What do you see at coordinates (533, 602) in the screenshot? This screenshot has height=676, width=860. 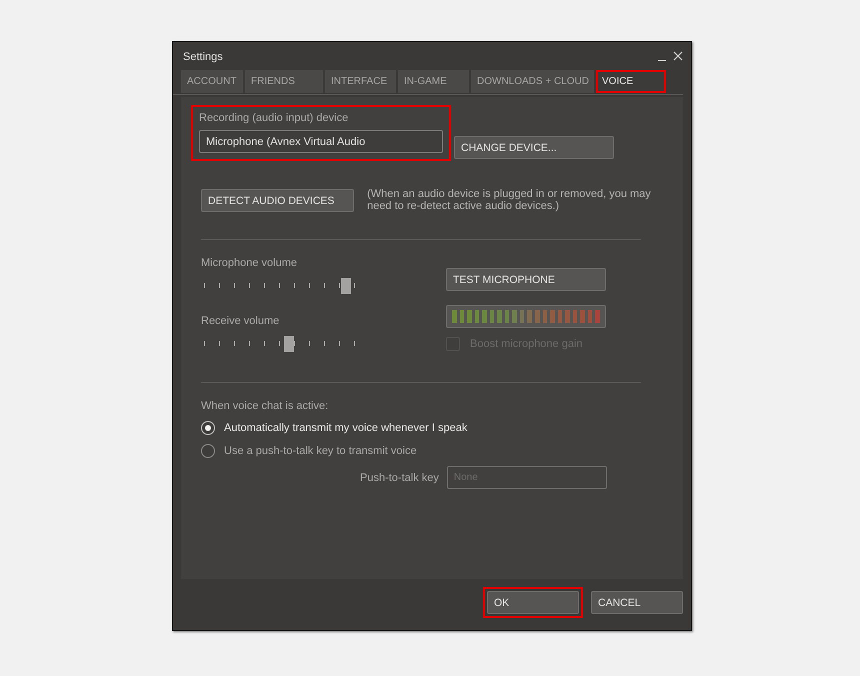 I see `dialog-button: OK` at bounding box center [533, 602].